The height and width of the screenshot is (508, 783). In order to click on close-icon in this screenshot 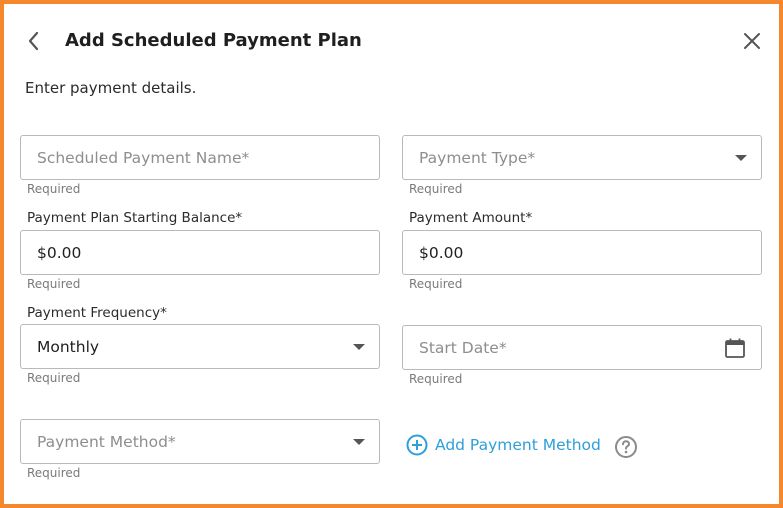, I will do `click(752, 41)`.